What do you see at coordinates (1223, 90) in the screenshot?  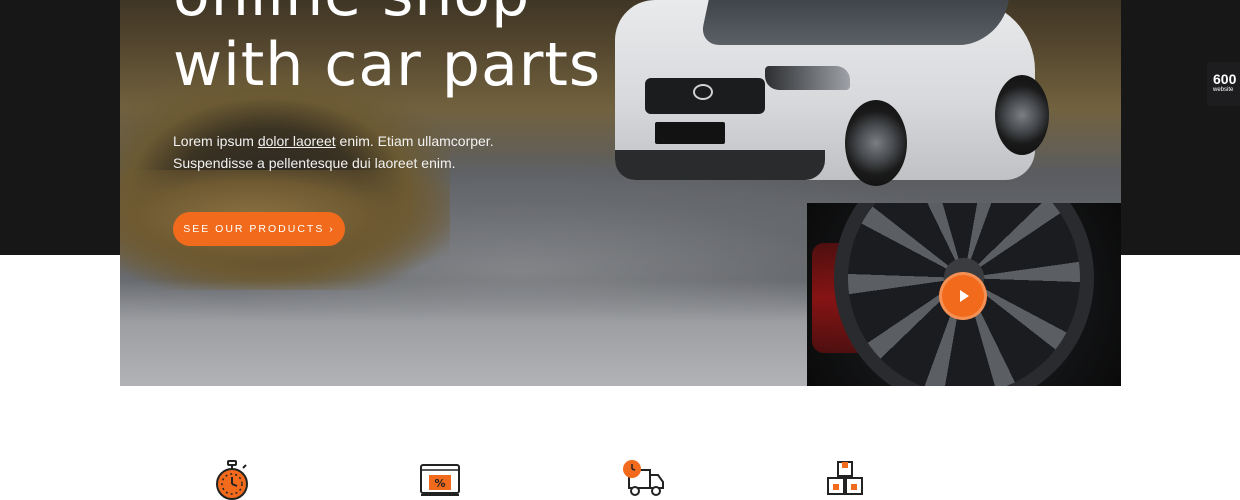 I see `side-badge-label: website` at bounding box center [1223, 90].